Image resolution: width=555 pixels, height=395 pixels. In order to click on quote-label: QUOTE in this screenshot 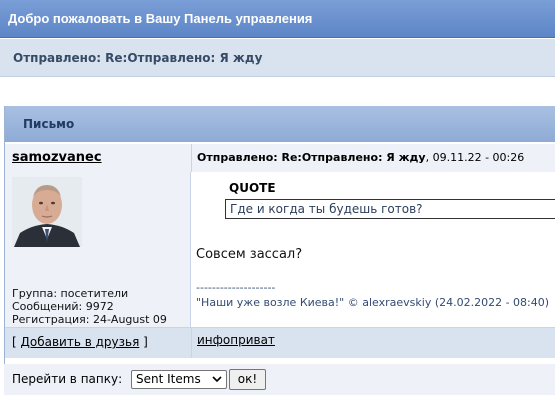, I will do `click(252, 188)`.